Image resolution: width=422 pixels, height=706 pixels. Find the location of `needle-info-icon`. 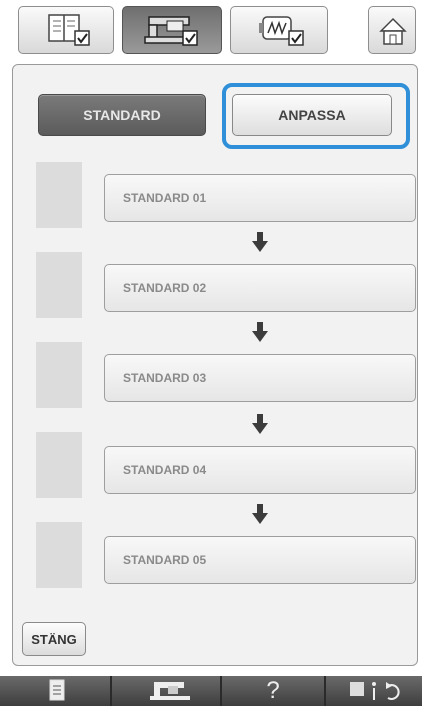

needle-info-icon is located at coordinates (375, 691).